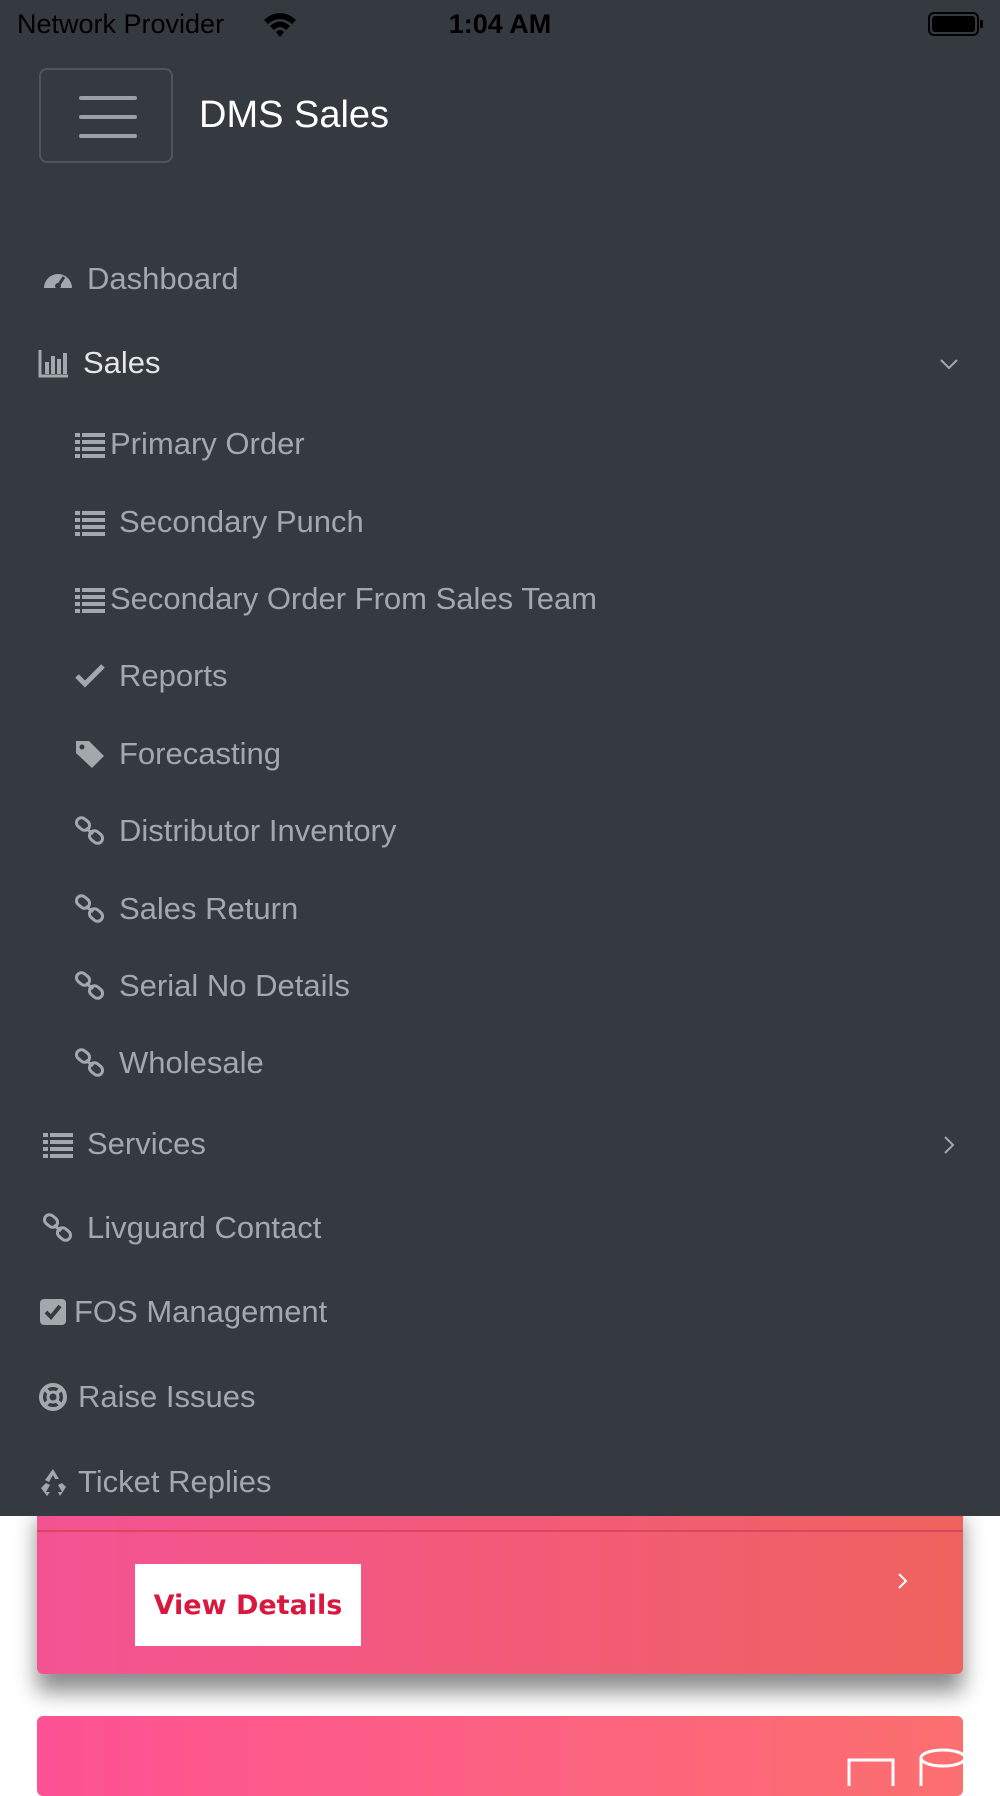 The width and height of the screenshot is (1000, 1796). Describe the element at coordinates (173, 675) in the screenshot. I see `nav-label: Reports` at that location.